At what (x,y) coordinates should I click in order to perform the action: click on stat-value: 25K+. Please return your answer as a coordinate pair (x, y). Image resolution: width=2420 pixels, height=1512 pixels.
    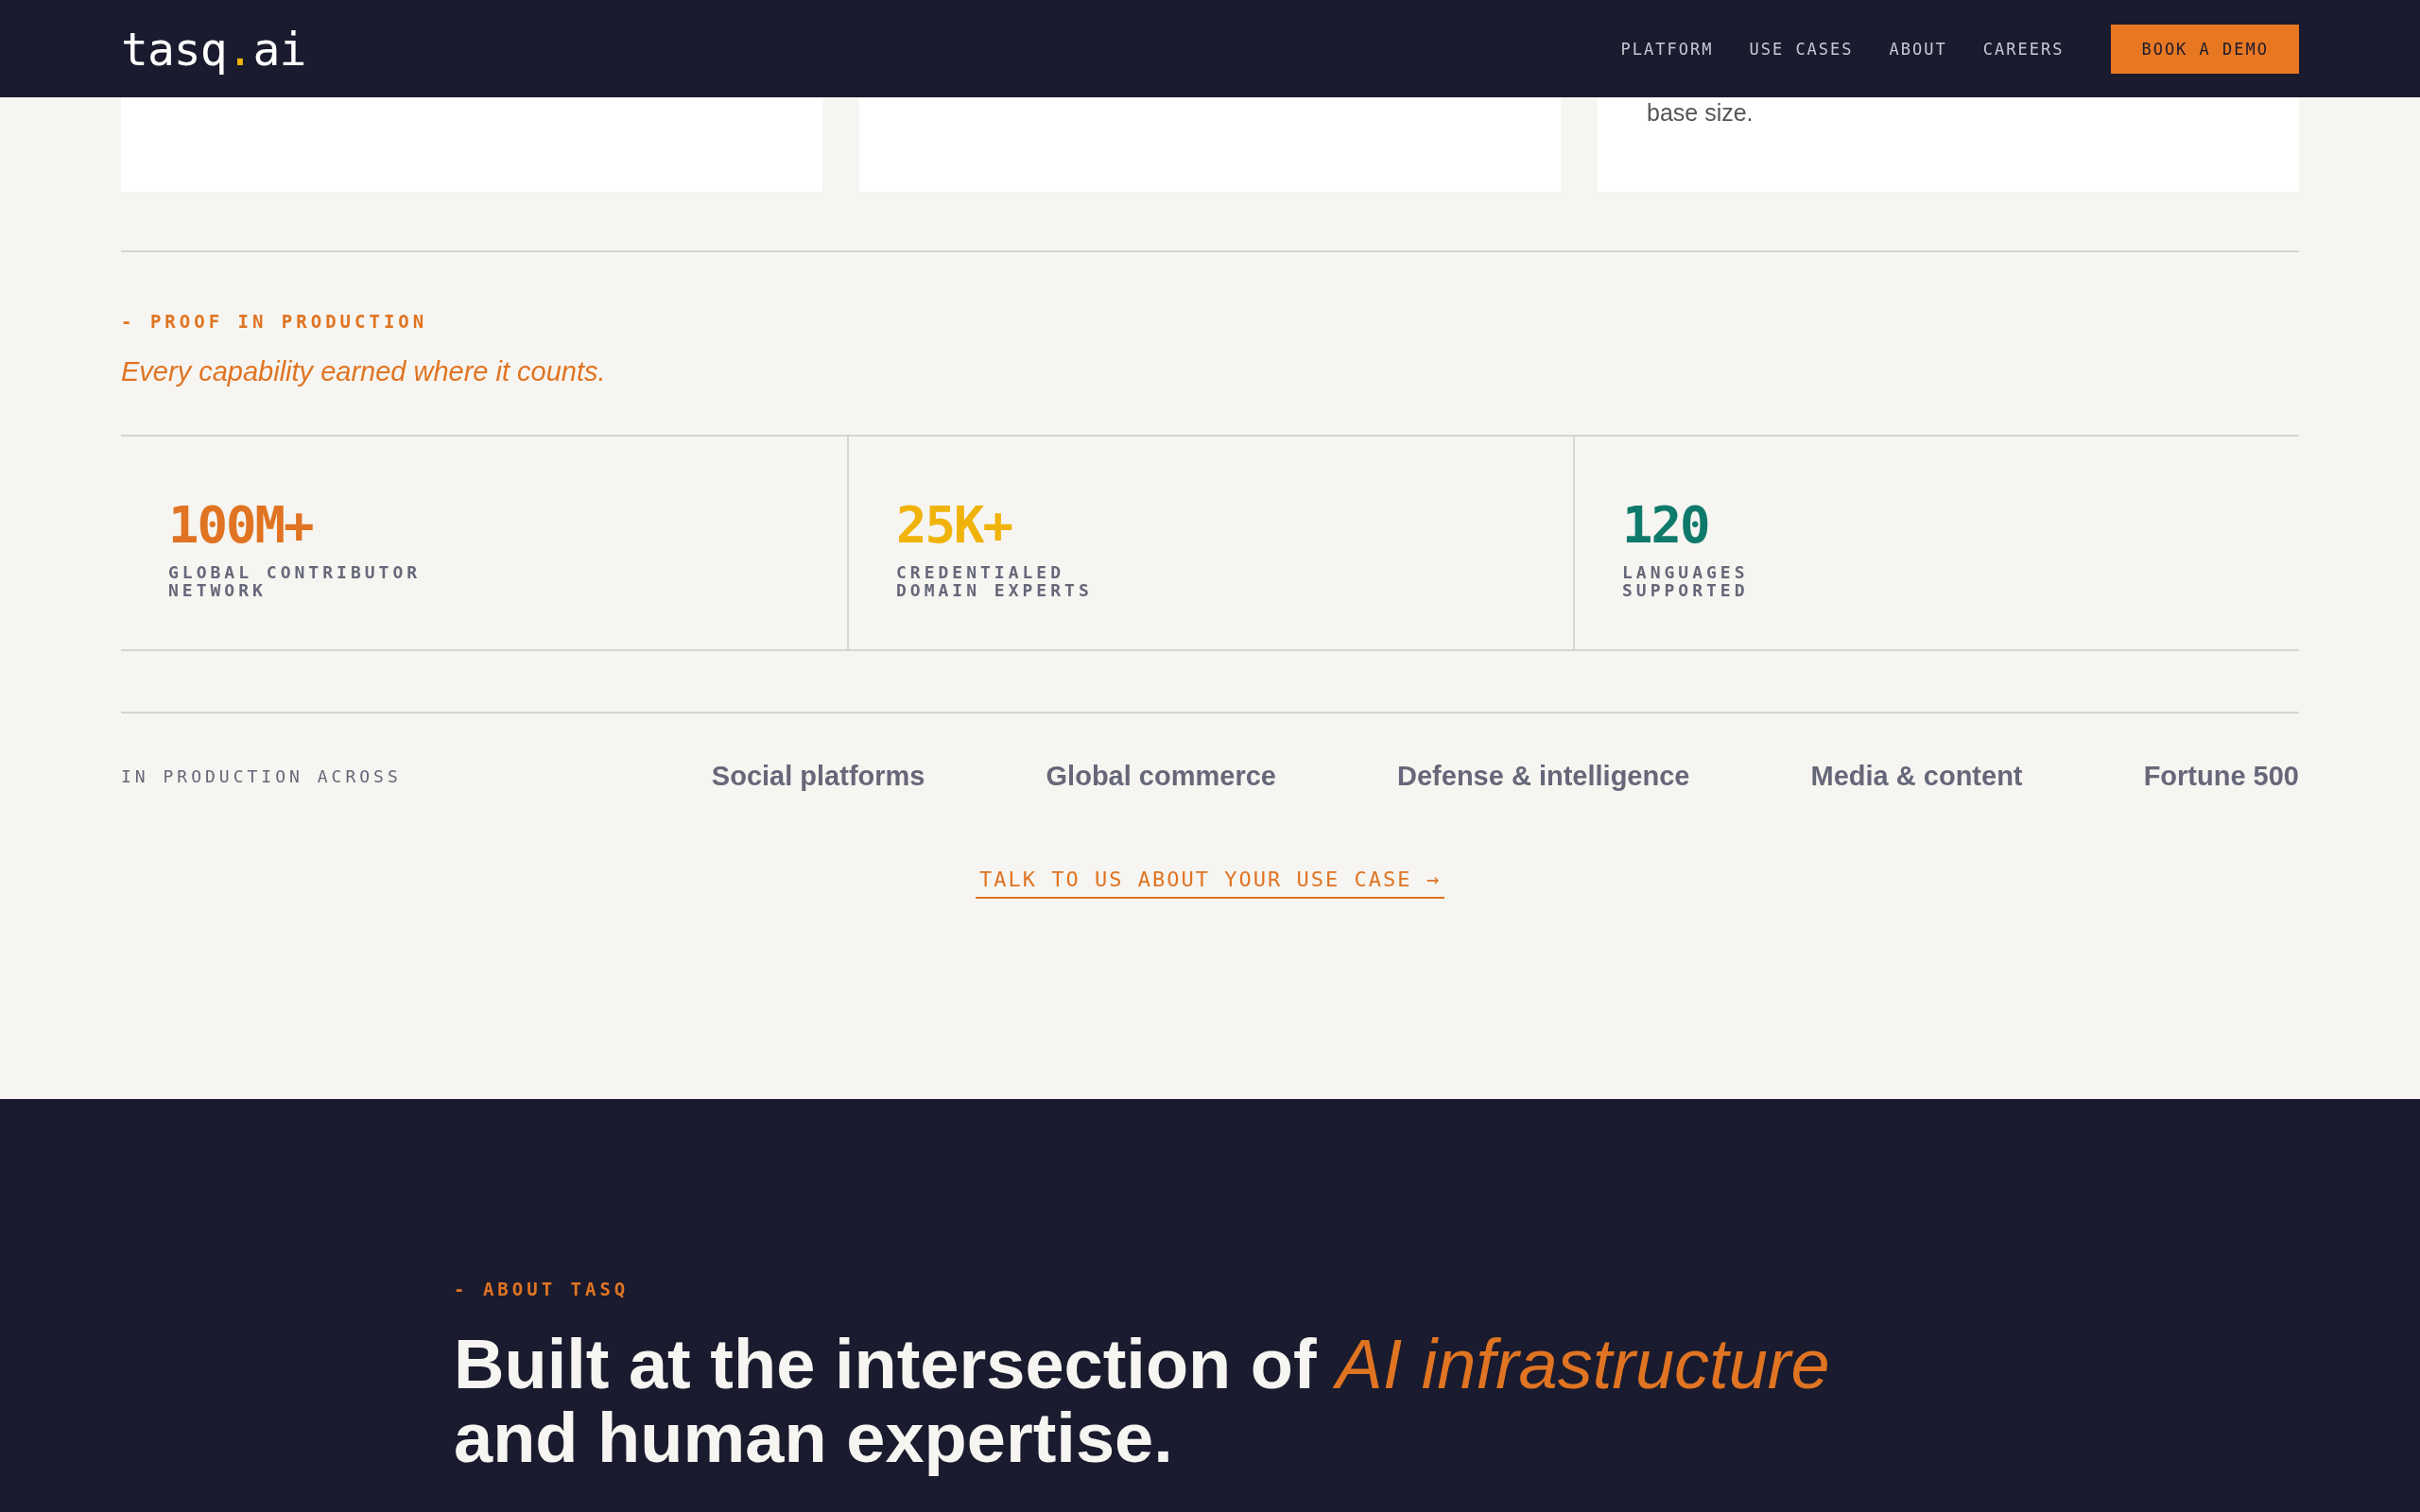
    Looking at the image, I should click on (954, 525).